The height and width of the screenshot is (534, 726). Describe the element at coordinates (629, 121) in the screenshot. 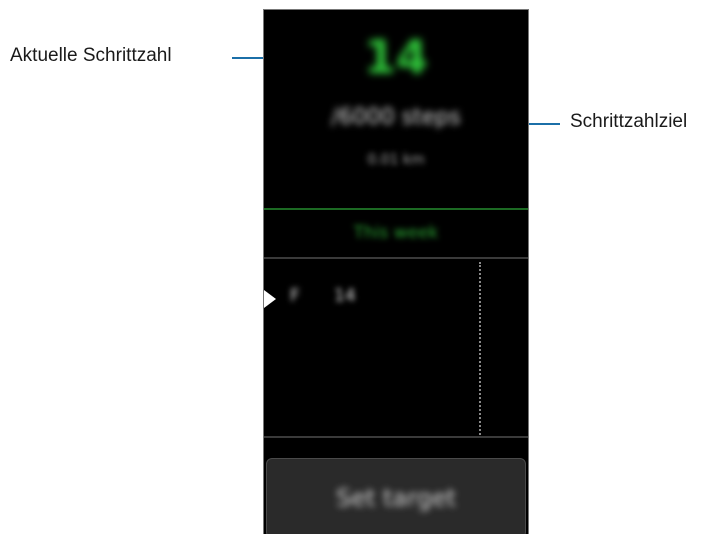

I see `callout-step-goal-label: Schrittzahlziel` at that location.